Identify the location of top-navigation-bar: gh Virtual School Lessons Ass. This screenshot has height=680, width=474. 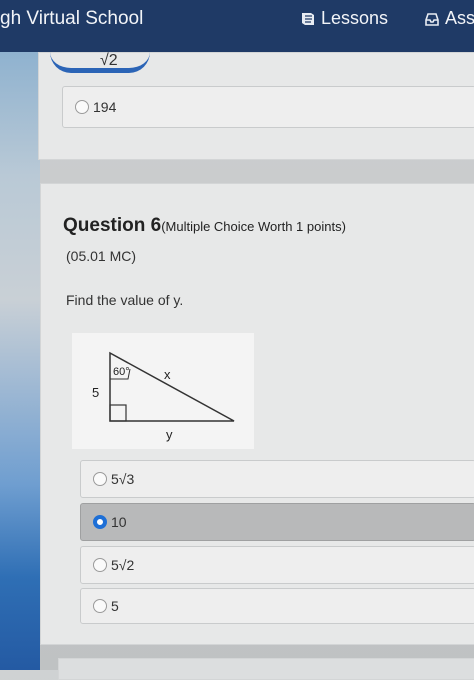
(237, 26).